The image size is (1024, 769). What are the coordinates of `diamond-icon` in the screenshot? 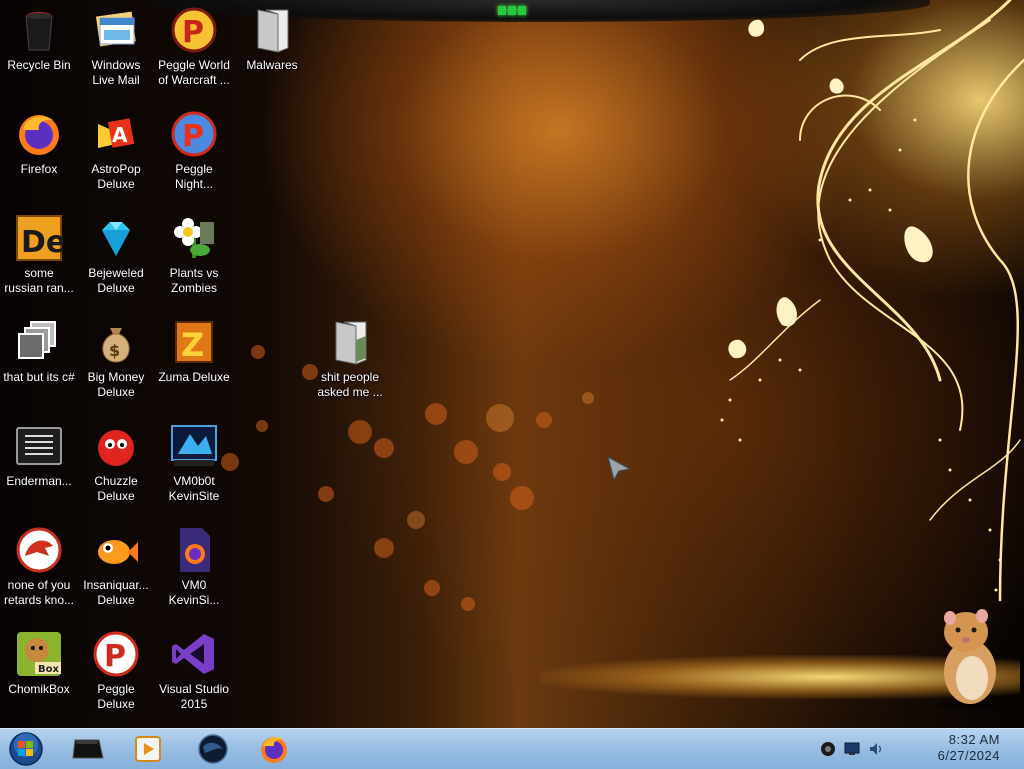 It's located at (116, 239).